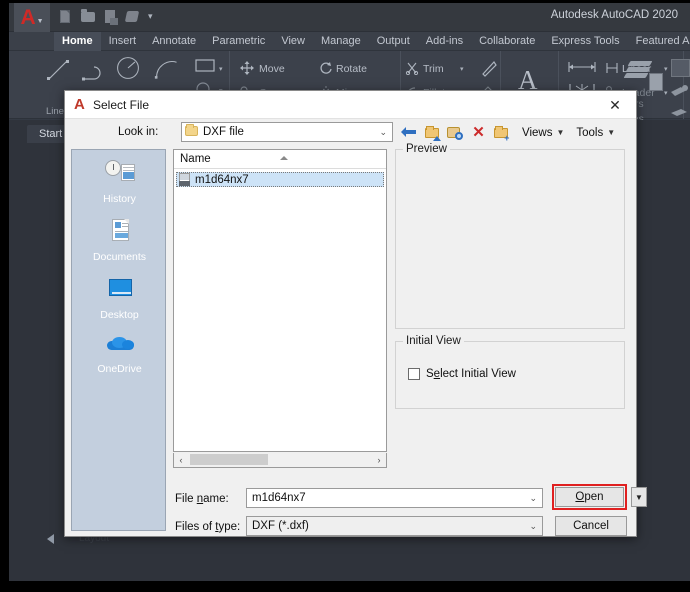  I want to click on lookin-value: DXF file, so click(223, 132).